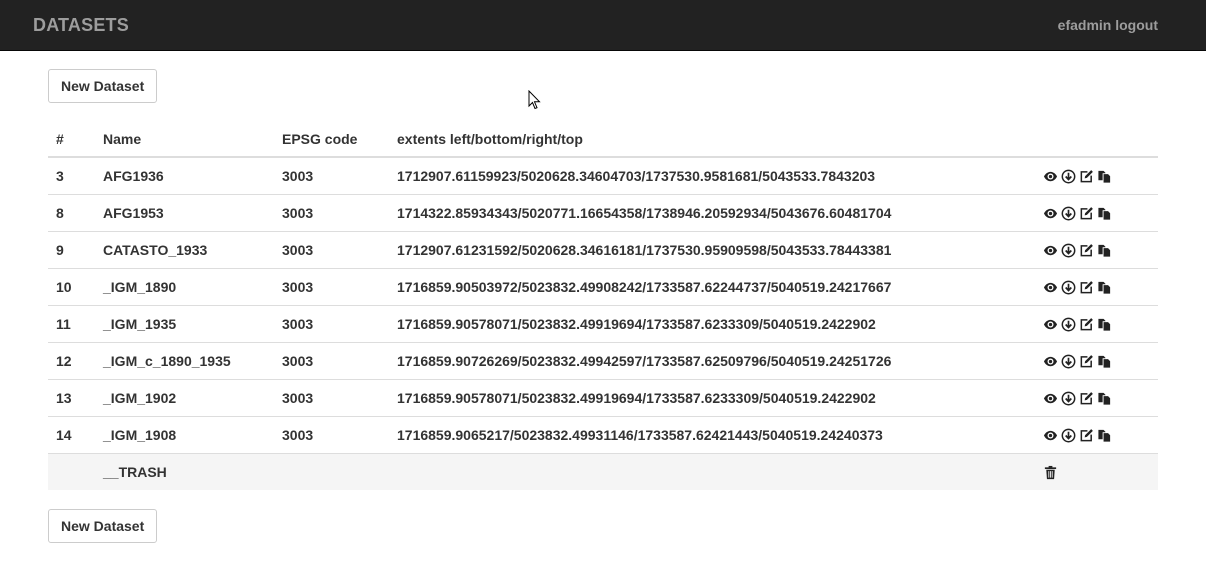 The height and width of the screenshot is (571, 1206). I want to click on cell-name: _IGM_1935, so click(184, 324).